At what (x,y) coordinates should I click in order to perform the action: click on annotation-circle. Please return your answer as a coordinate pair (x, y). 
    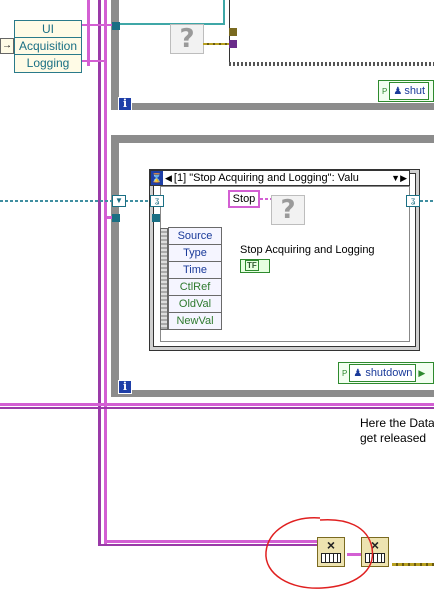
    Looking at the image, I should click on (319, 553).